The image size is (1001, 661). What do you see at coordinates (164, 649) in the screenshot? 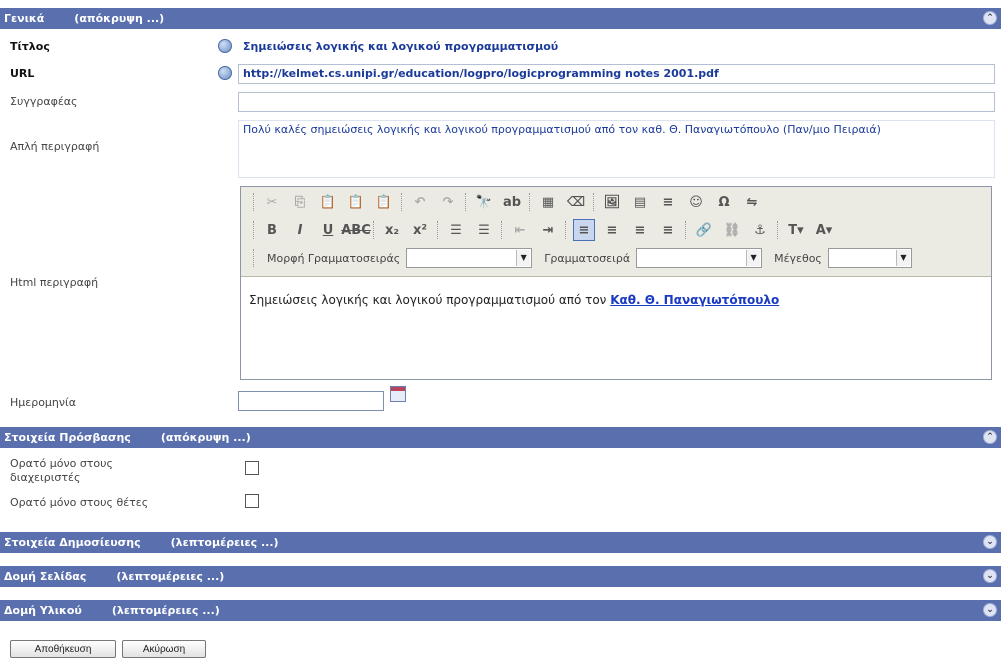
I see `cancel-button: Ακύρωση` at bounding box center [164, 649].